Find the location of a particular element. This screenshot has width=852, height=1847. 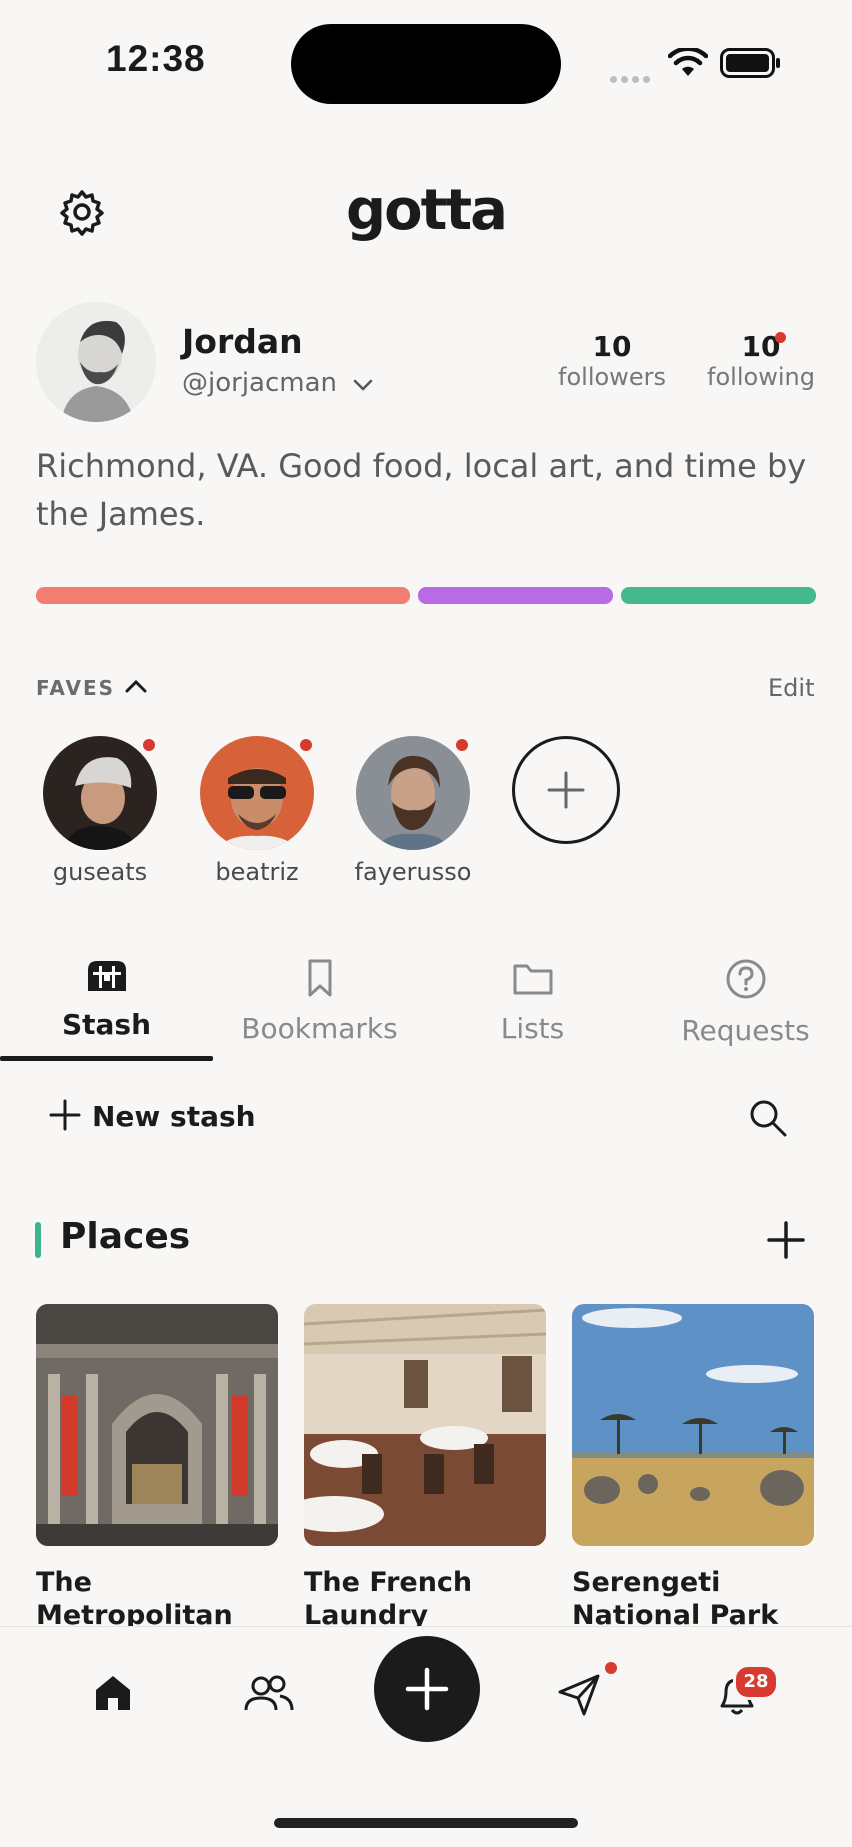

tab-label: Bookmarks is located at coordinates (319, 1028).